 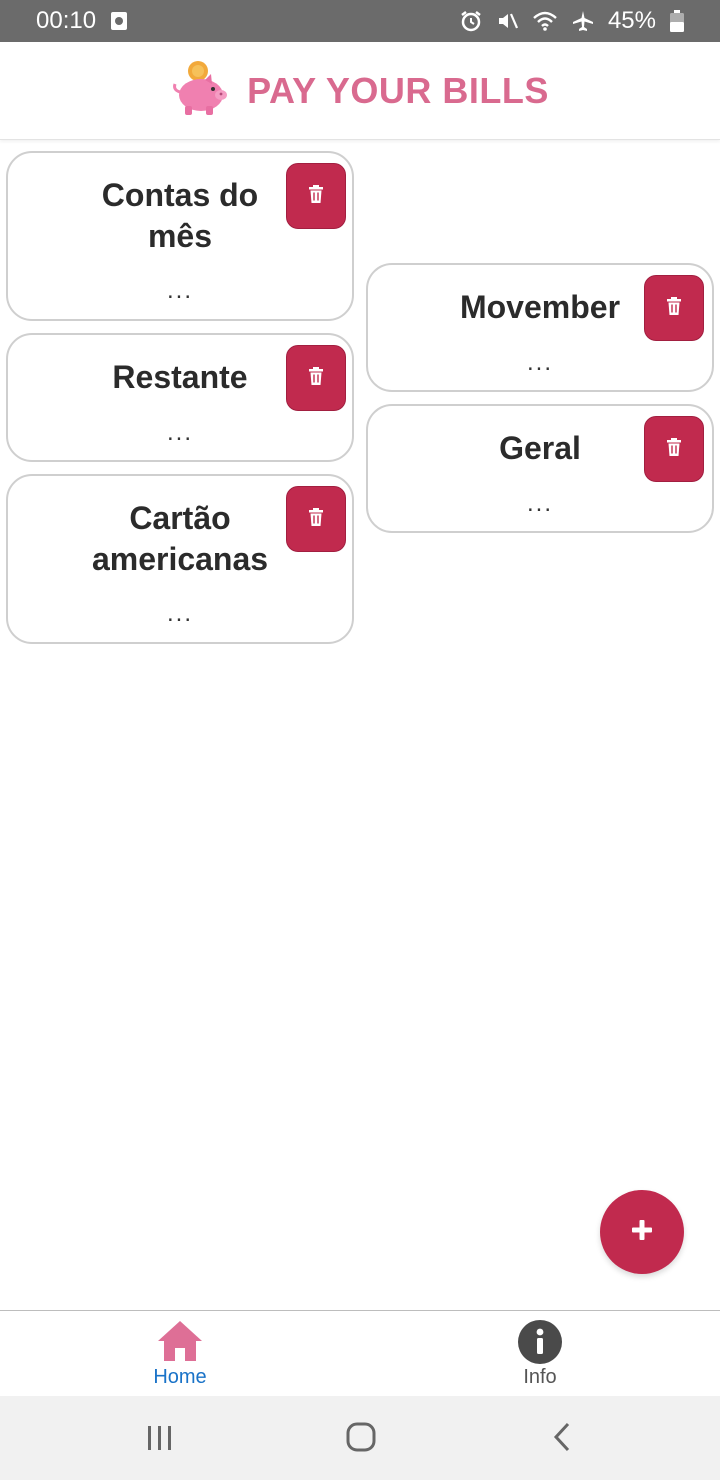 What do you see at coordinates (583, 21) in the screenshot?
I see `airplane-mode-icon` at bounding box center [583, 21].